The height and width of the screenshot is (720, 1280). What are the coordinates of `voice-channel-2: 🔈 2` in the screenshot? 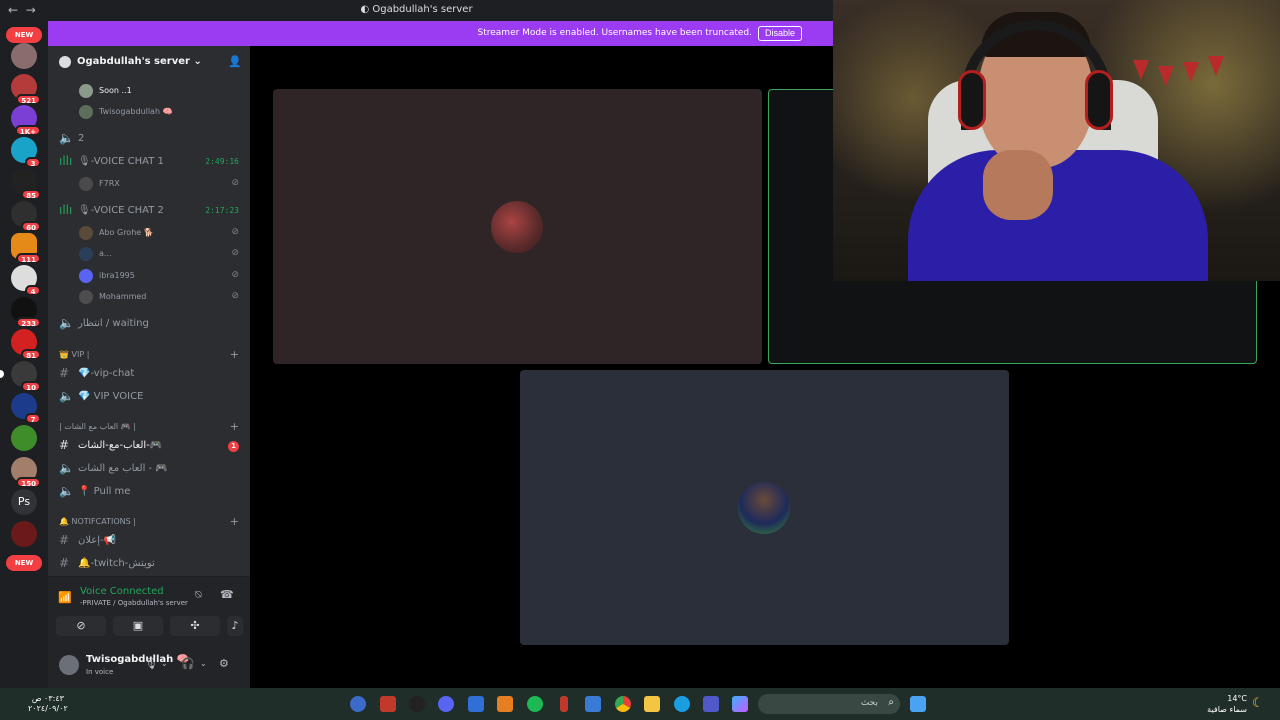 It's located at (149, 139).